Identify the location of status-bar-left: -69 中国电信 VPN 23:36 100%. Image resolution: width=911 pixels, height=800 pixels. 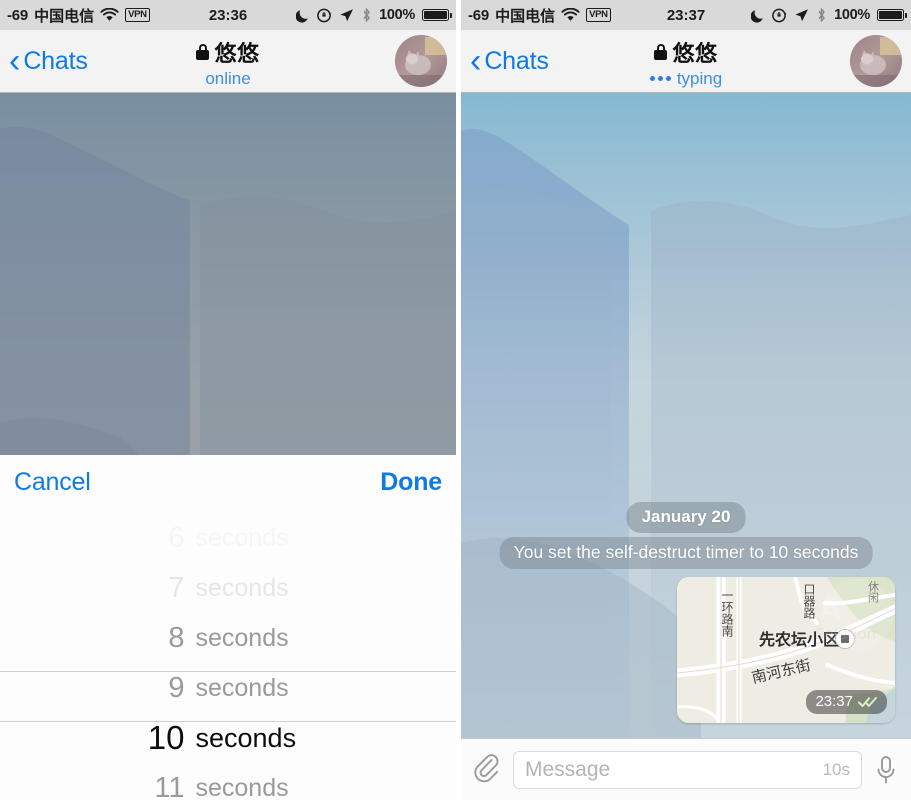
(228, 15).